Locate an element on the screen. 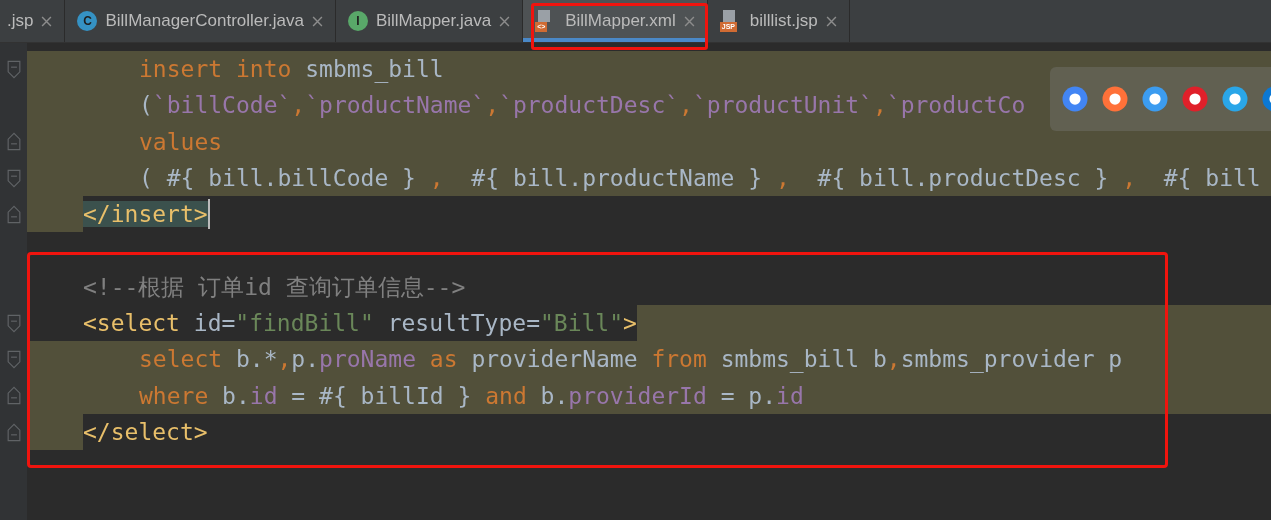 The image size is (1271, 520). file-type-icon: I is located at coordinates (357, 21).